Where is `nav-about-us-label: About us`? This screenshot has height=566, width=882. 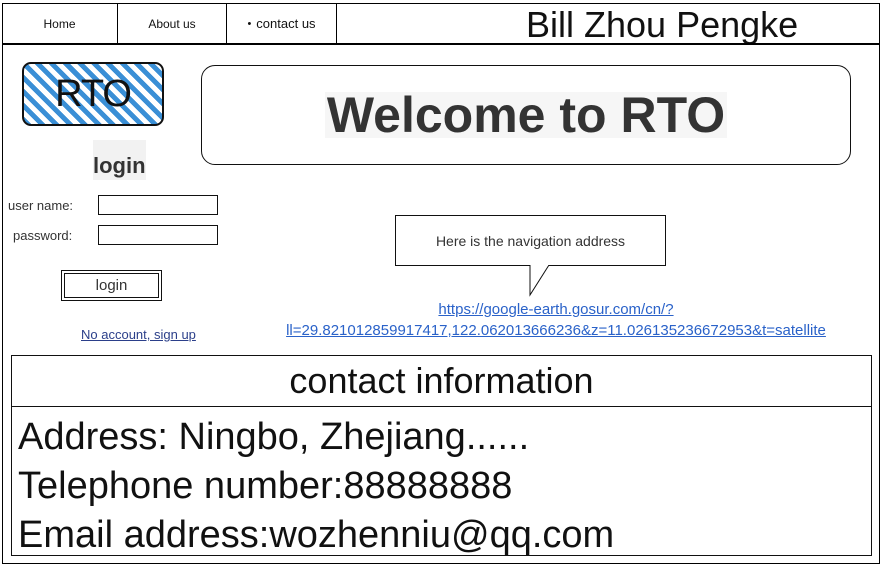
nav-about-us-label: About us is located at coordinates (172, 23).